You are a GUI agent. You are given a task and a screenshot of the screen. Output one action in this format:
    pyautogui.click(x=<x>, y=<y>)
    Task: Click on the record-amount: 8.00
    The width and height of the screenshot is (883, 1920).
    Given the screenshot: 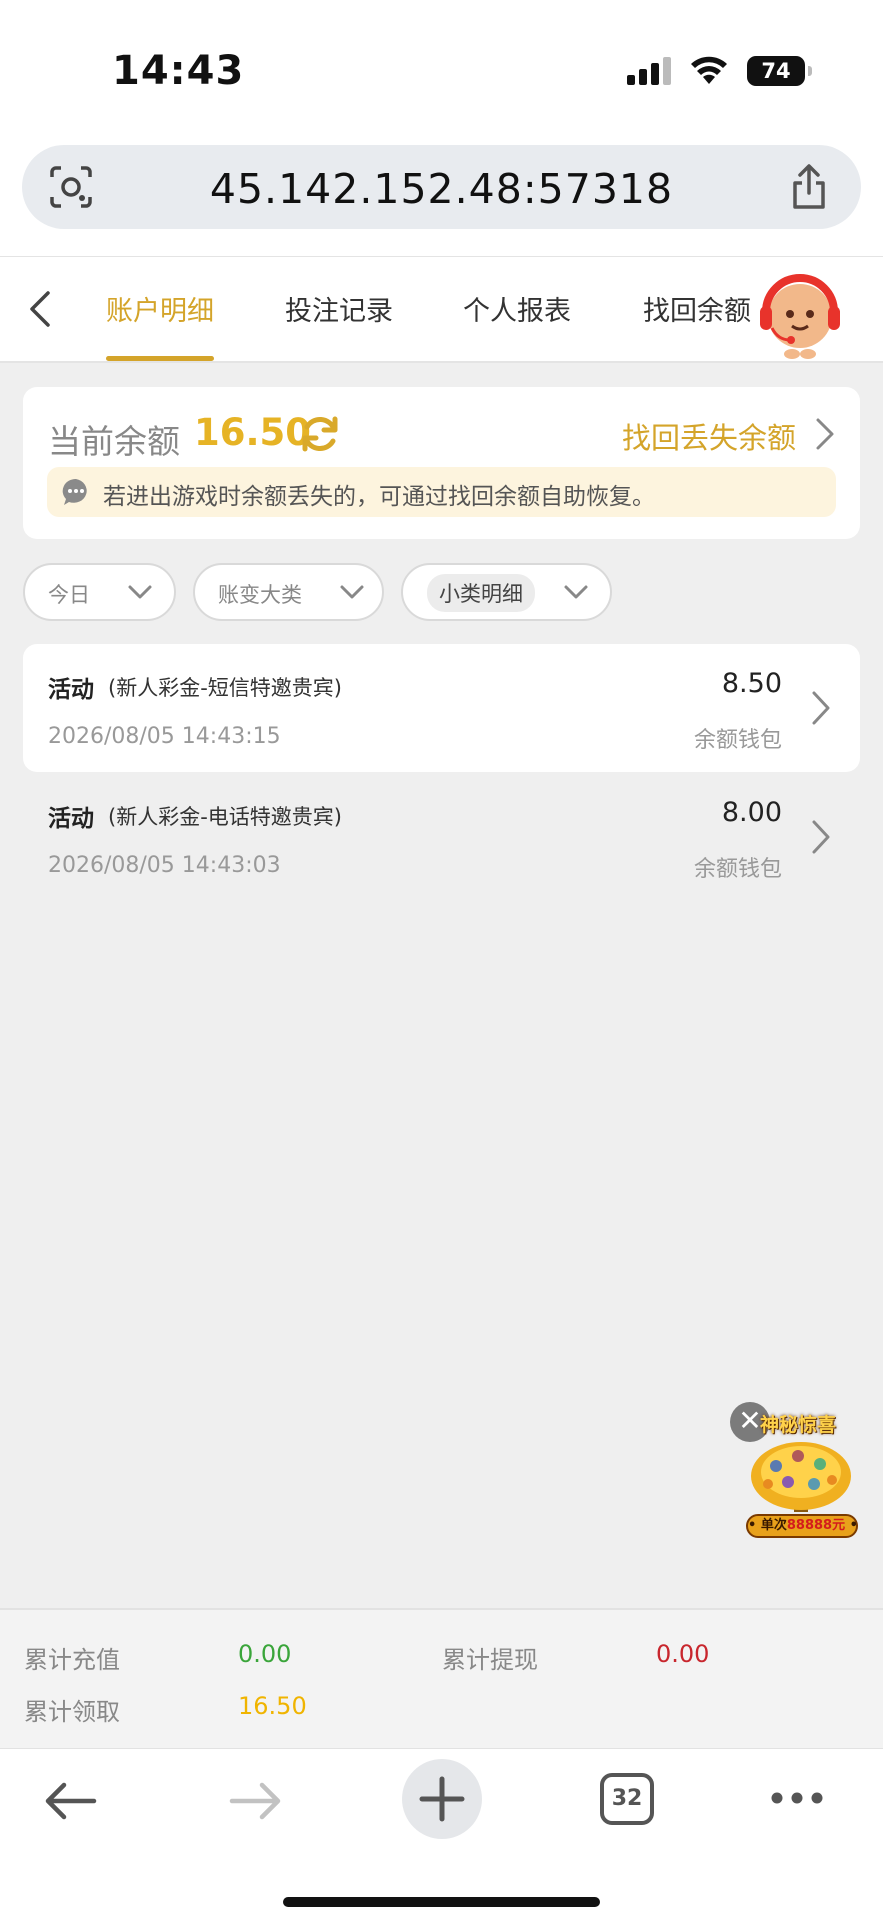 What is the action you would take?
    pyautogui.click(x=751, y=812)
    